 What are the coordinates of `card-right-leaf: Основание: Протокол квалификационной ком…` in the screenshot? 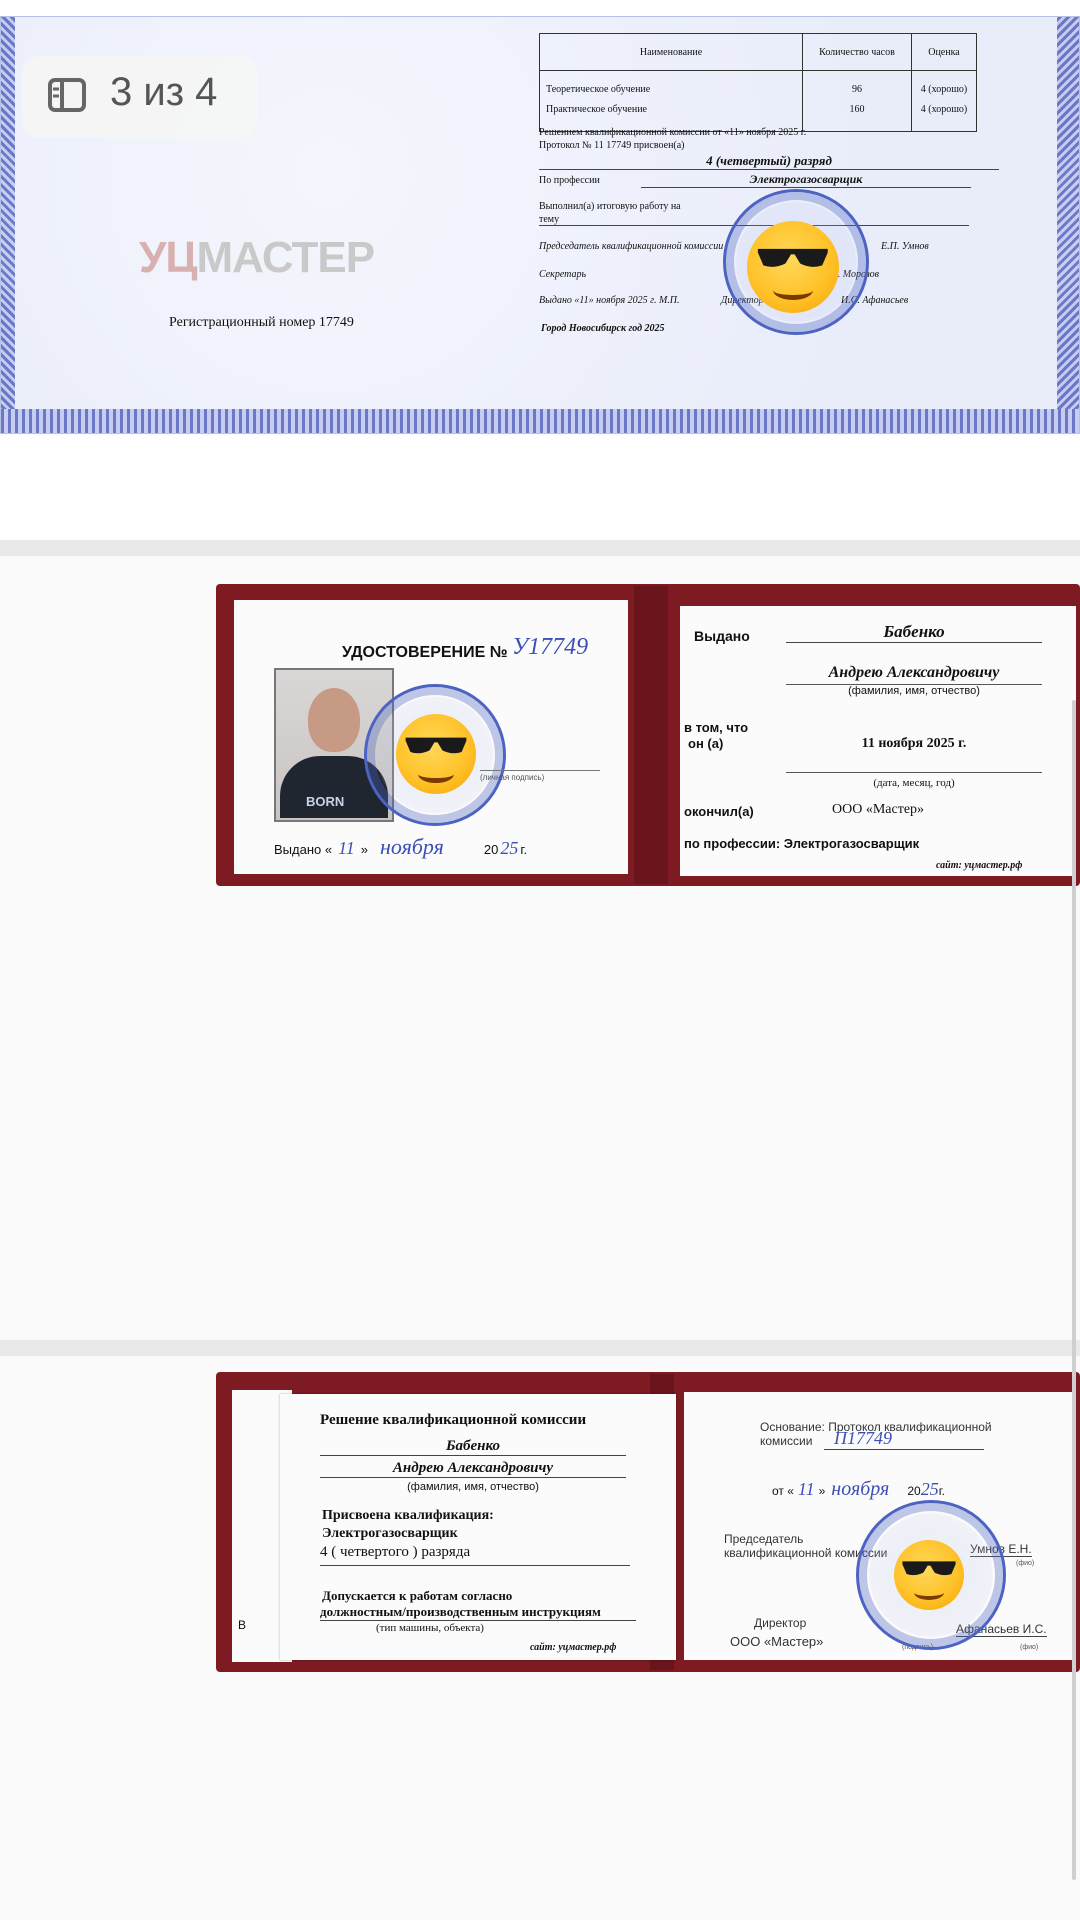 It's located at (880, 1526).